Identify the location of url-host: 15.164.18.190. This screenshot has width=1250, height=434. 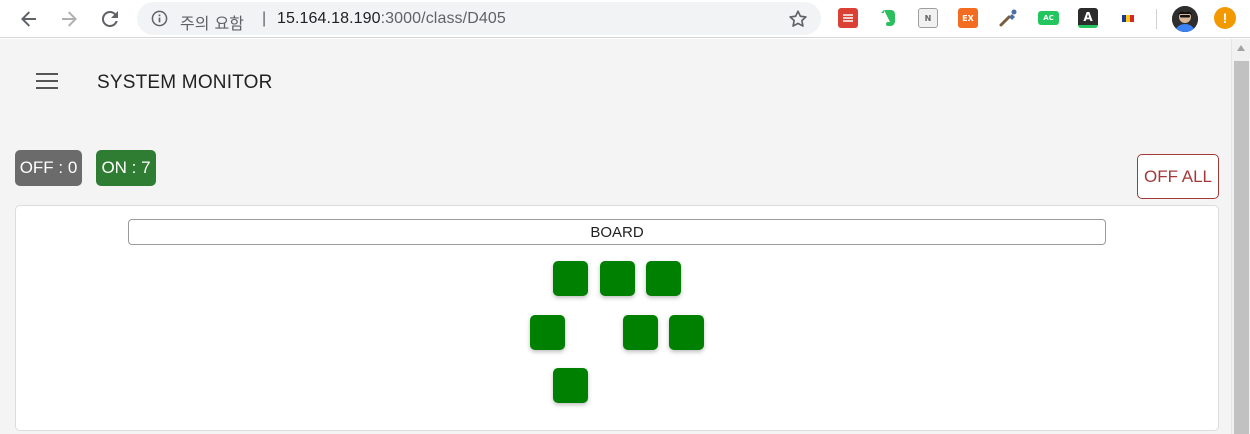
(329, 18).